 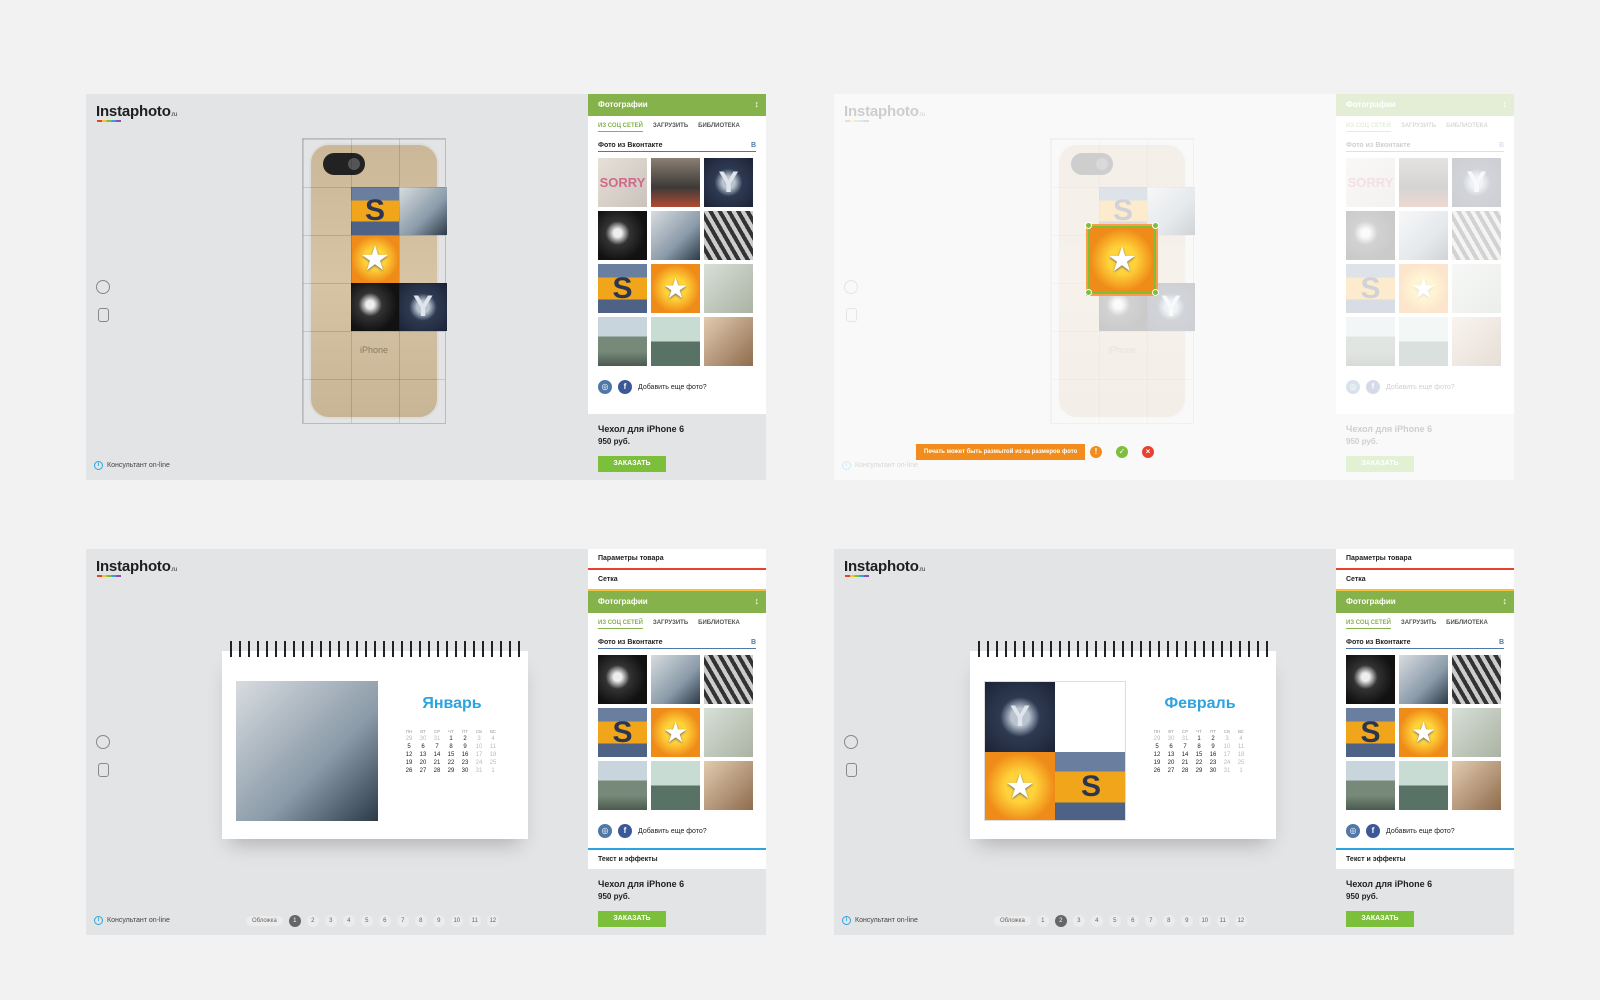 I want to click on photo-thumbnail: SORRY, so click(x=622, y=182).